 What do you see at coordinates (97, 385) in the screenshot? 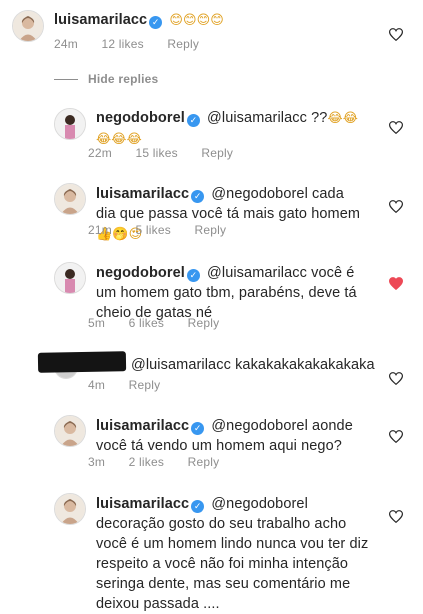
I see `timestamp: 4m` at bounding box center [97, 385].